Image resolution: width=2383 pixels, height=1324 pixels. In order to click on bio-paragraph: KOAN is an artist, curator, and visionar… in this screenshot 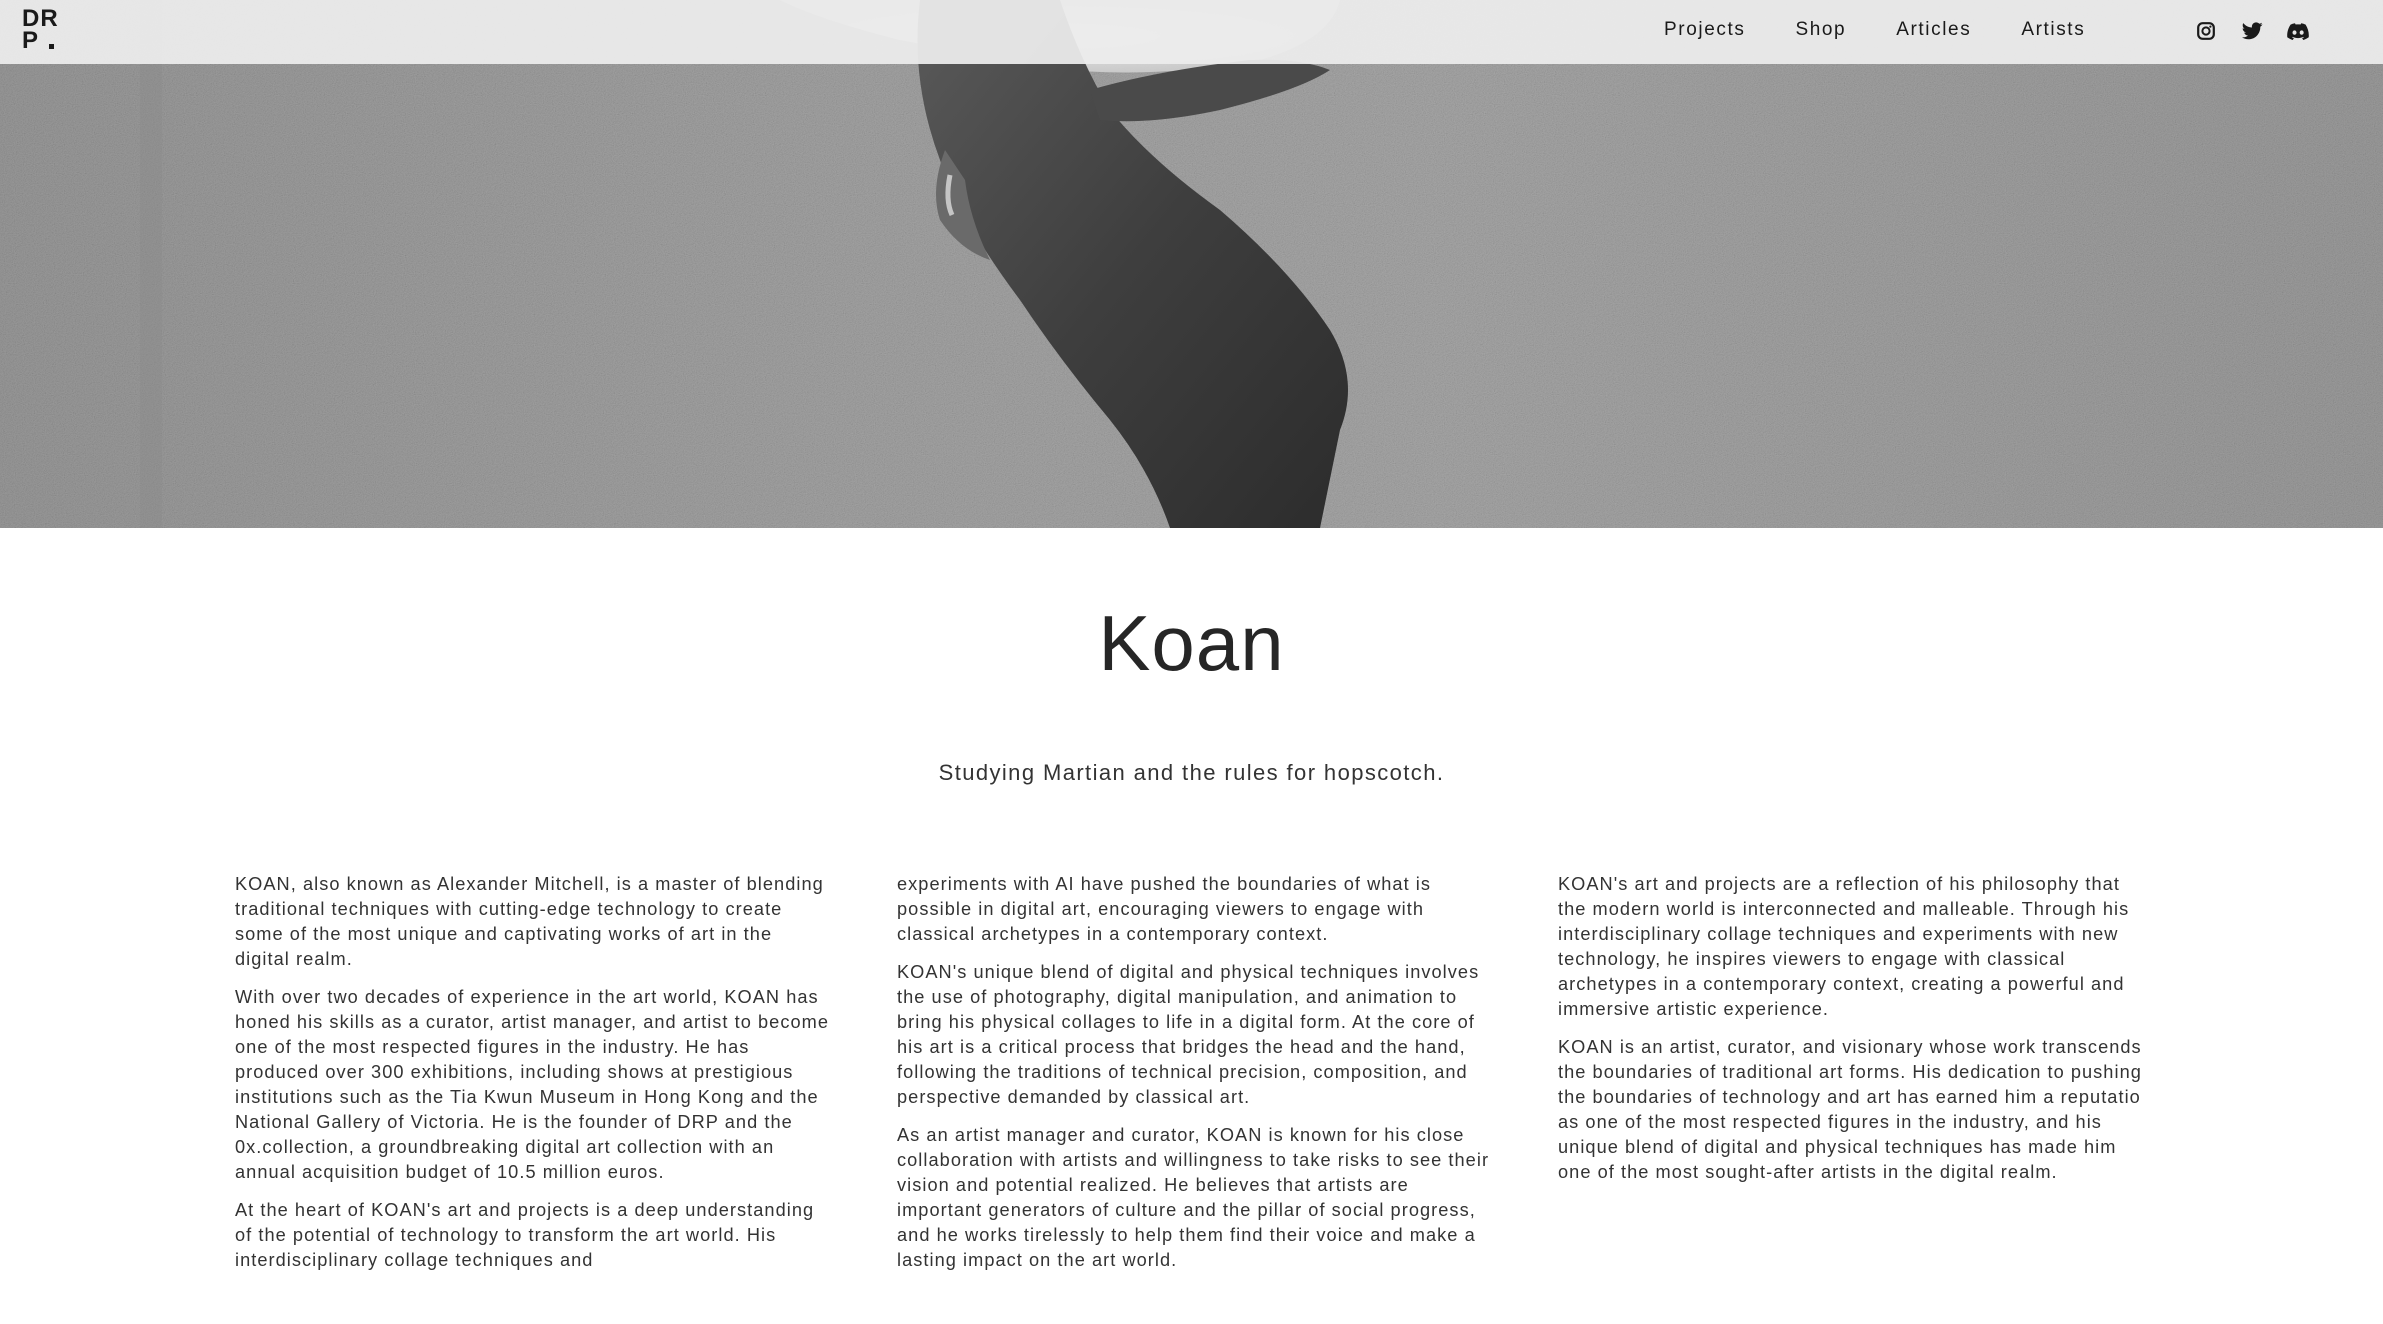, I will do `click(1849, 1109)`.